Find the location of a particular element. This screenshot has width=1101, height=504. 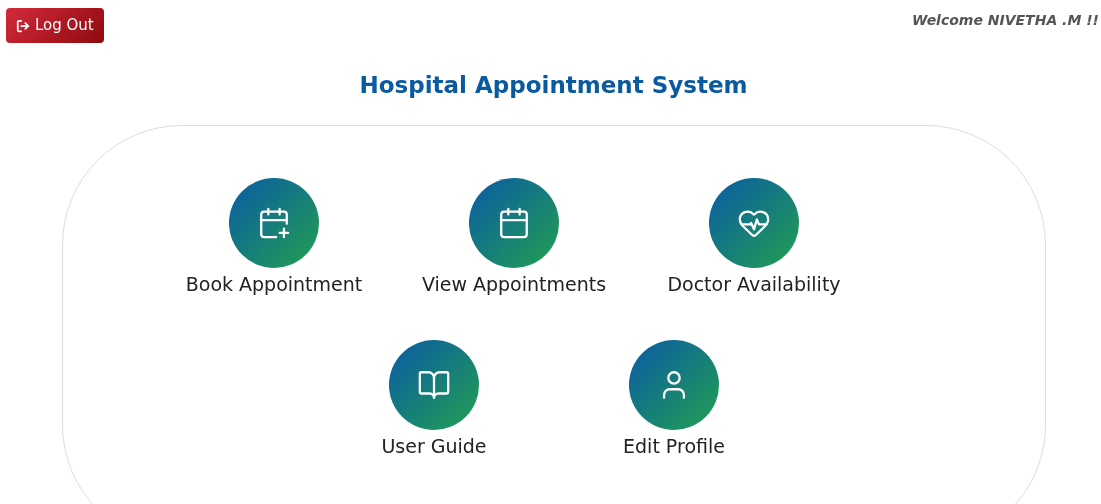

menu-tile-label: View Appointments is located at coordinates (514, 283).